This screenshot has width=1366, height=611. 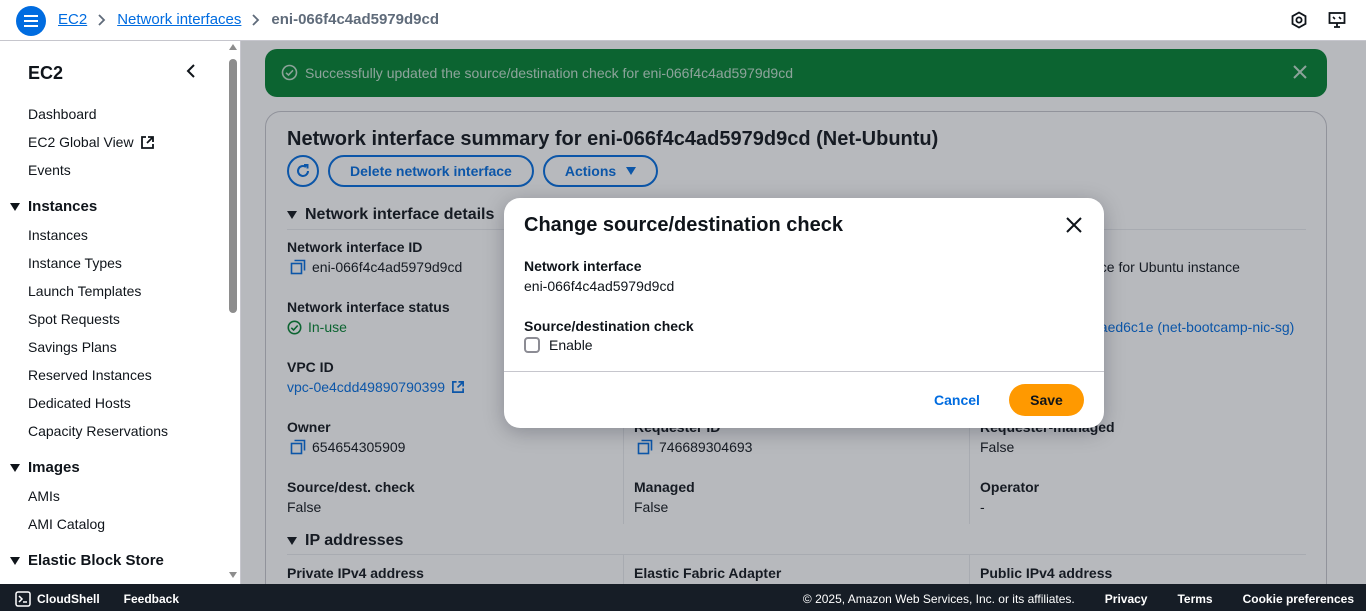 I want to click on scroll-down-icon, so click(x=233, y=575).